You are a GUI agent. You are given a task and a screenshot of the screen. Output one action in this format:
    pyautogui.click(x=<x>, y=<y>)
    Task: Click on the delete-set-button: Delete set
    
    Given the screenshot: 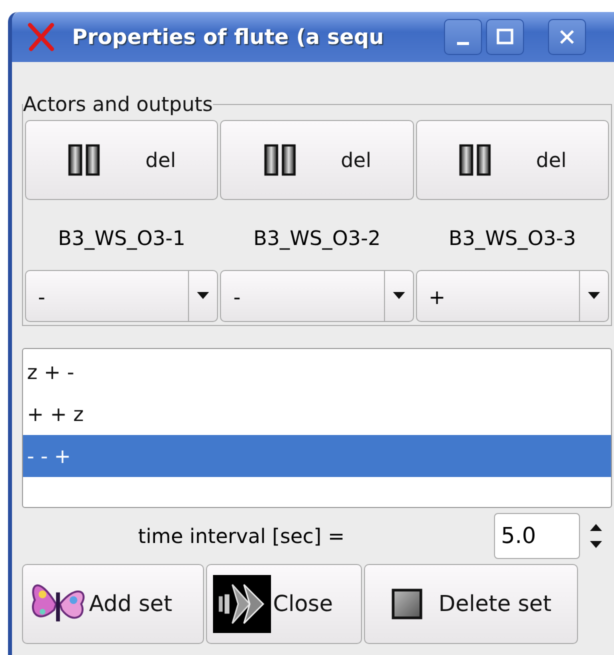 What is the action you would take?
    pyautogui.click(x=471, y=604)
    